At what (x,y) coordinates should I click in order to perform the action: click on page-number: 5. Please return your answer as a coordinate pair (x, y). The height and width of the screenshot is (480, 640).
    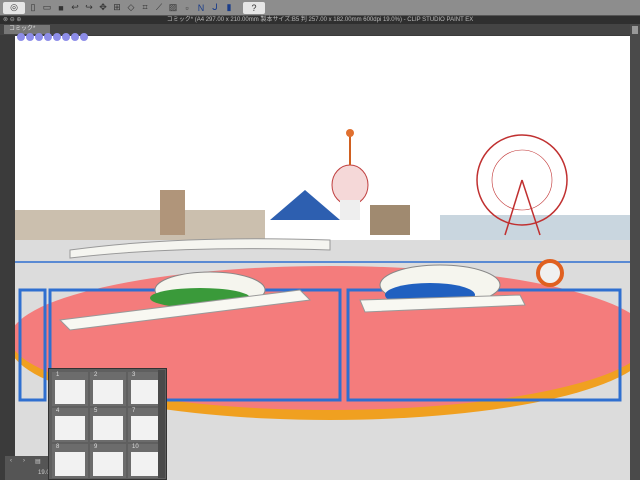
    Looking at the image, I should click on (96, 411).